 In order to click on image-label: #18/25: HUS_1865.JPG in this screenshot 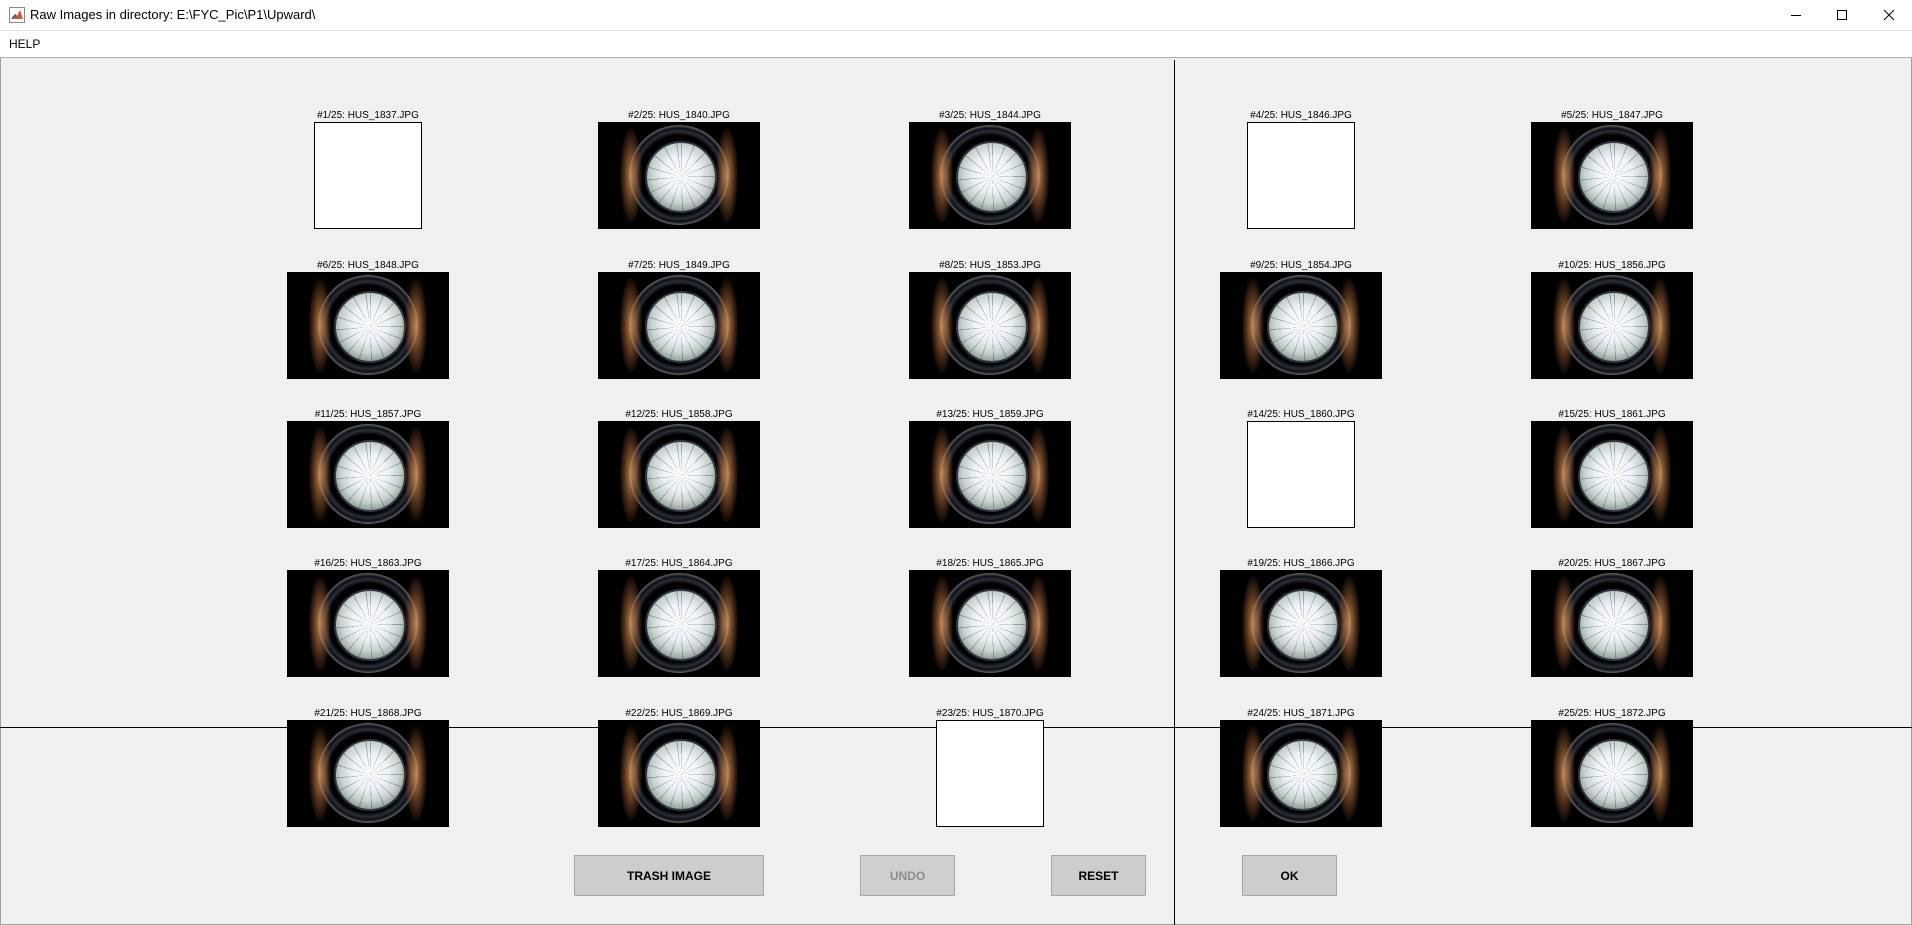, I will do `click(990, 563)`.